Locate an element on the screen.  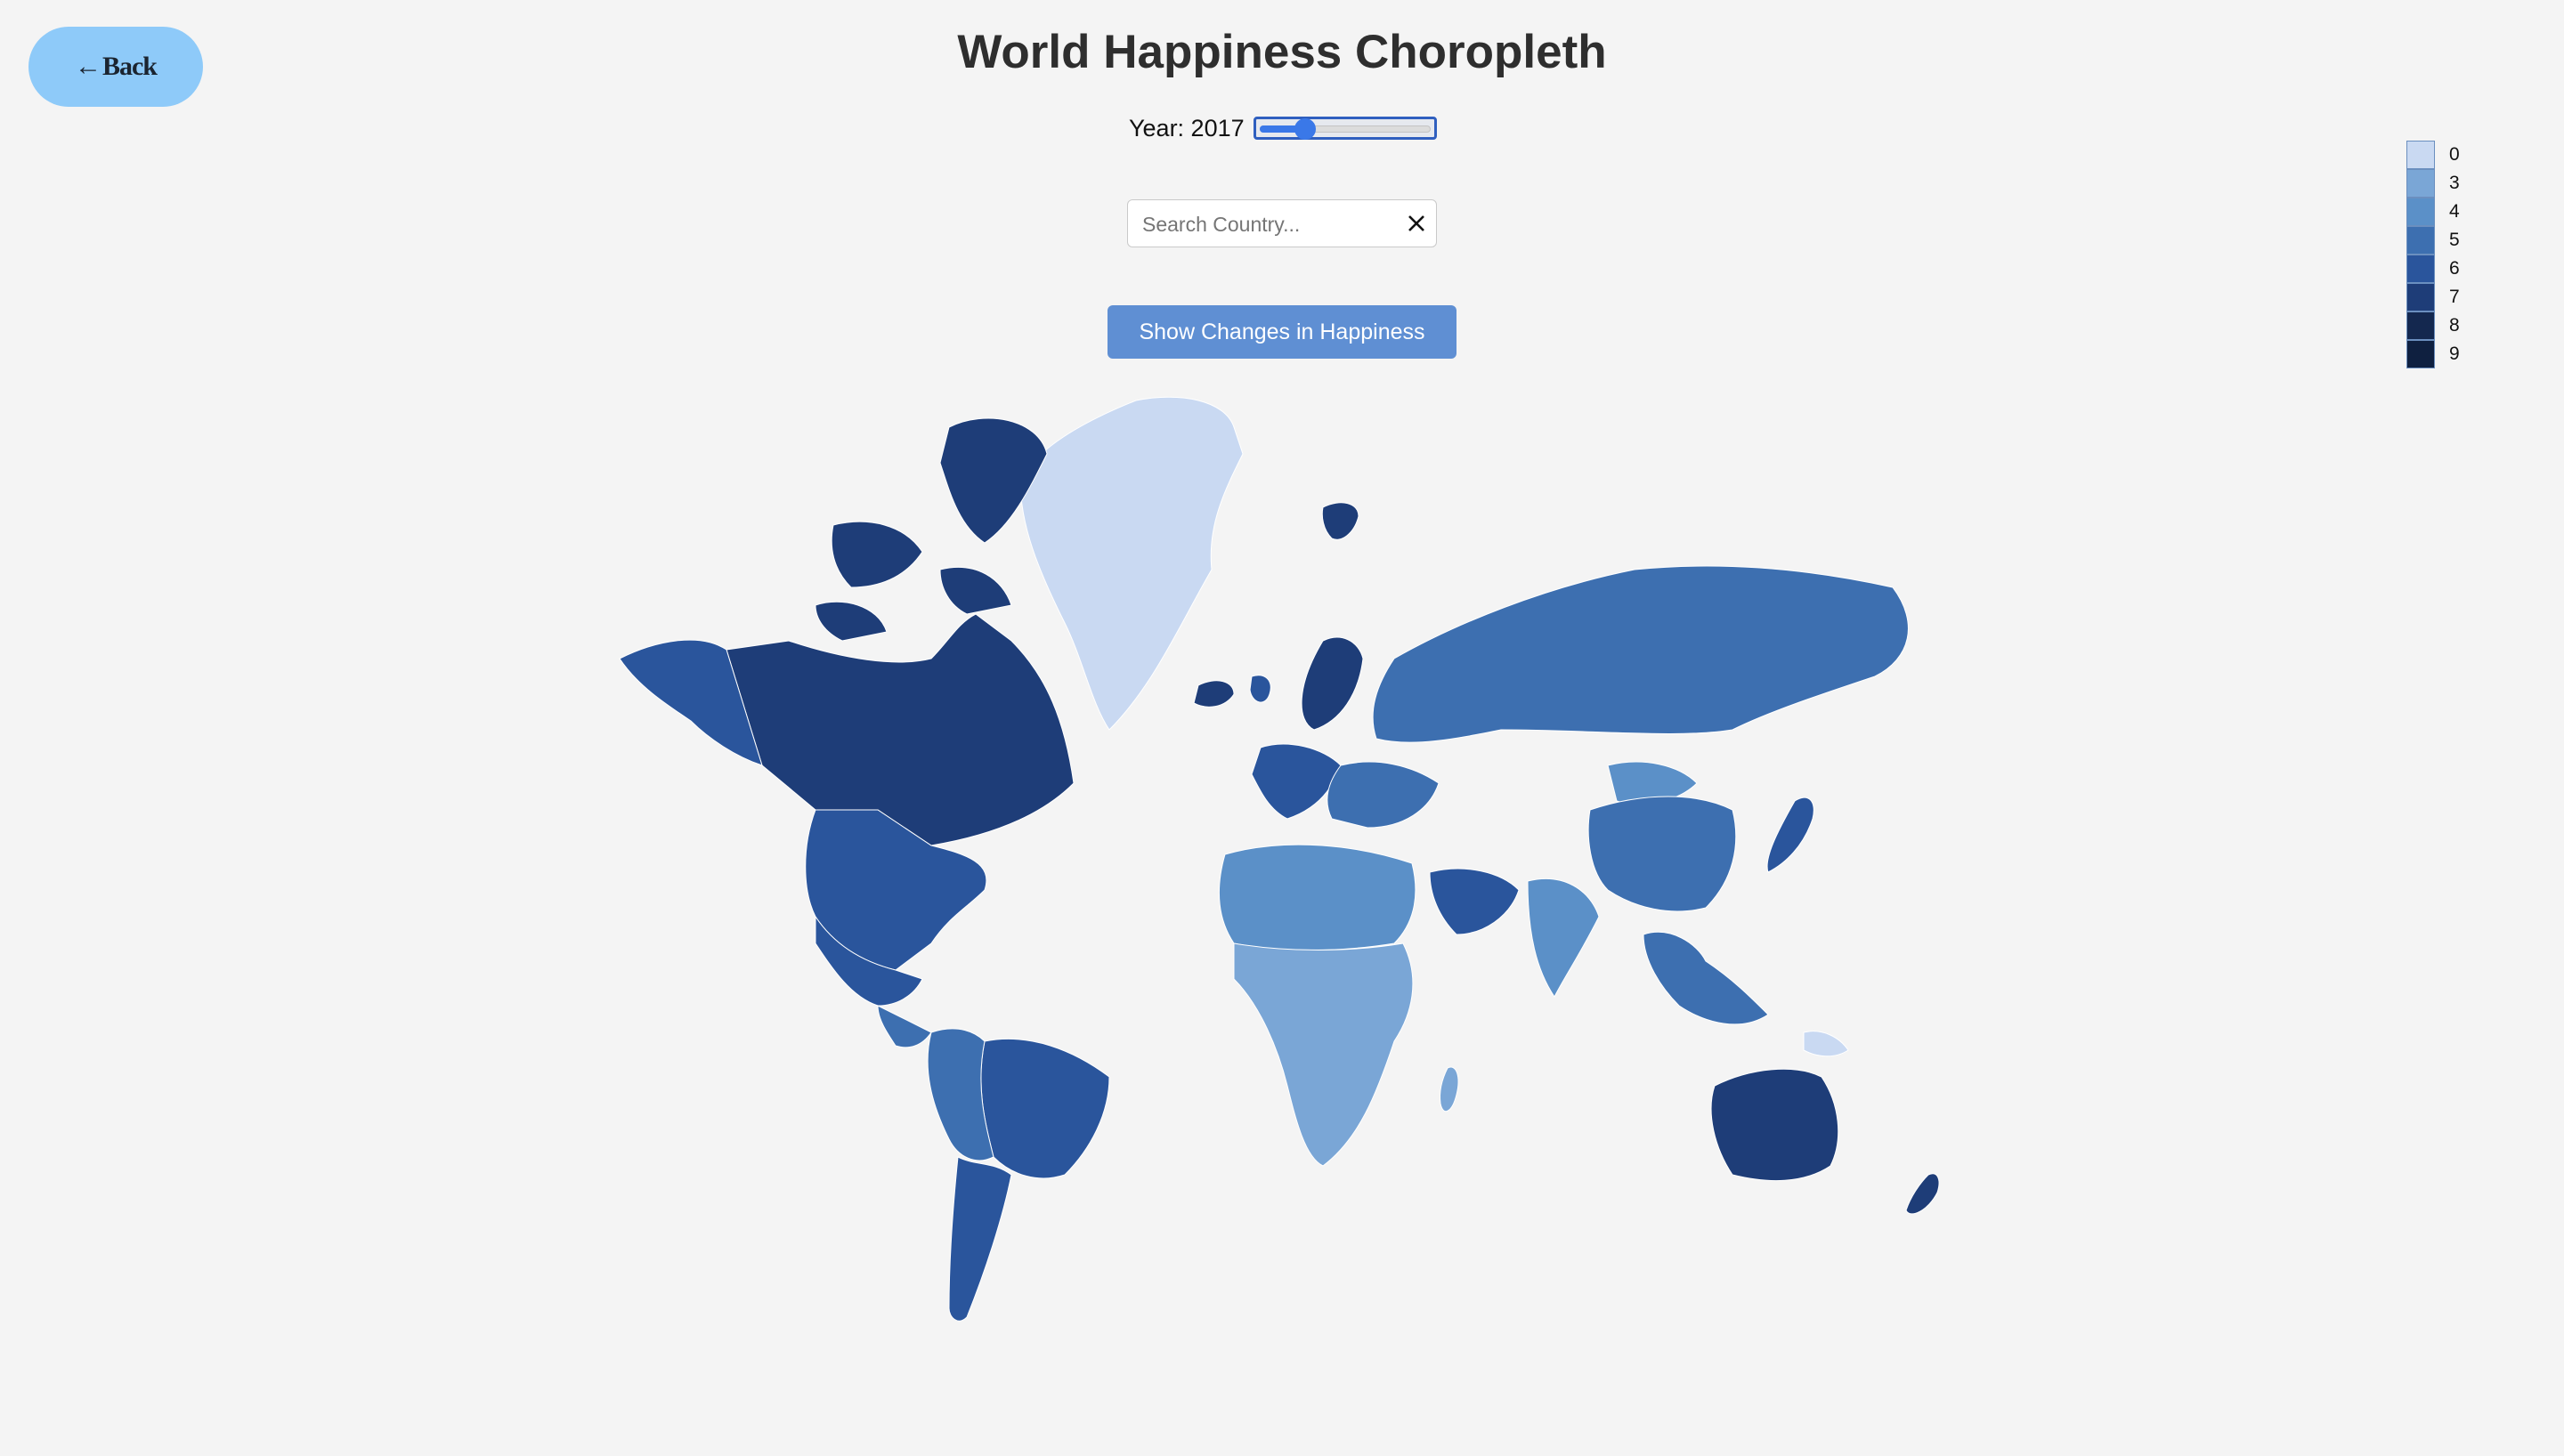
show-changes-button: Show Changes in Happiness is located at coordinates (1282, 332).